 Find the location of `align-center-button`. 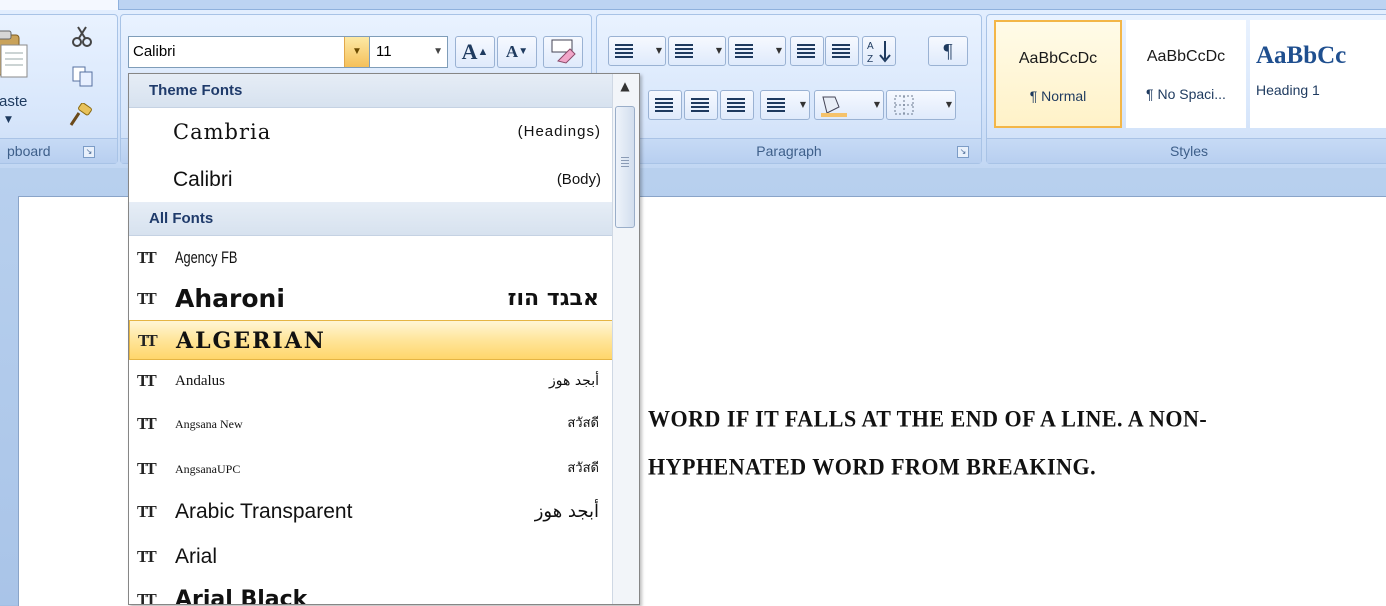

align-center-button is located at coordinates (665, 105).